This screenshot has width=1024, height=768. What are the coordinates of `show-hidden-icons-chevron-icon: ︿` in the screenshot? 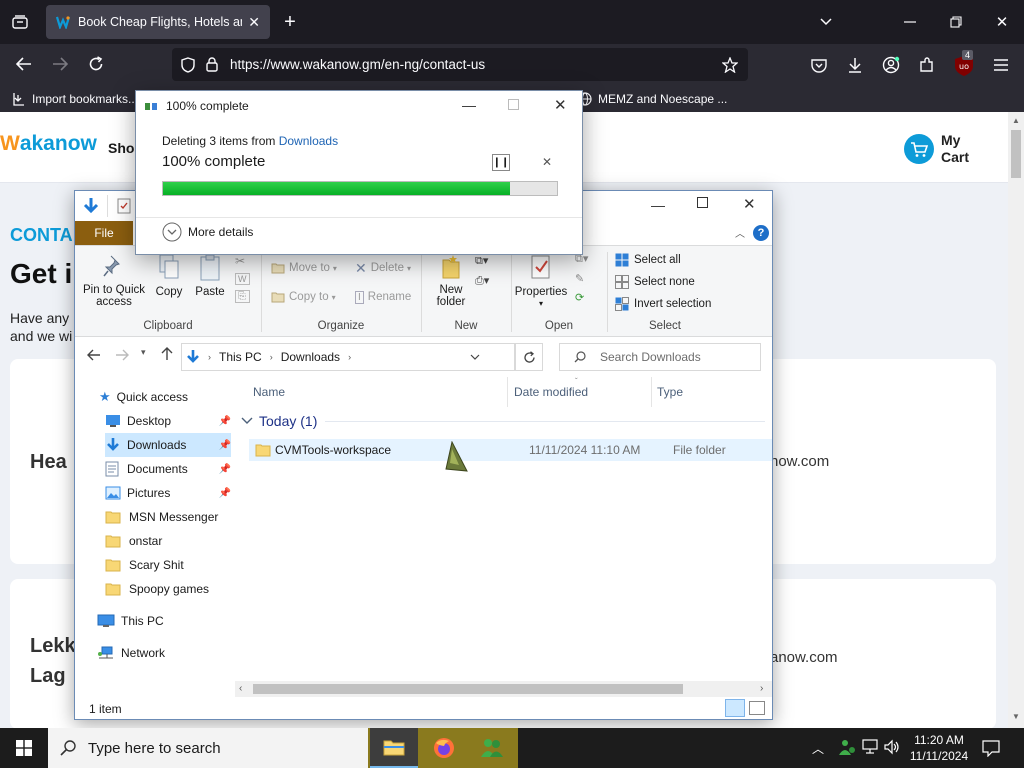 It's located at (818, 748).